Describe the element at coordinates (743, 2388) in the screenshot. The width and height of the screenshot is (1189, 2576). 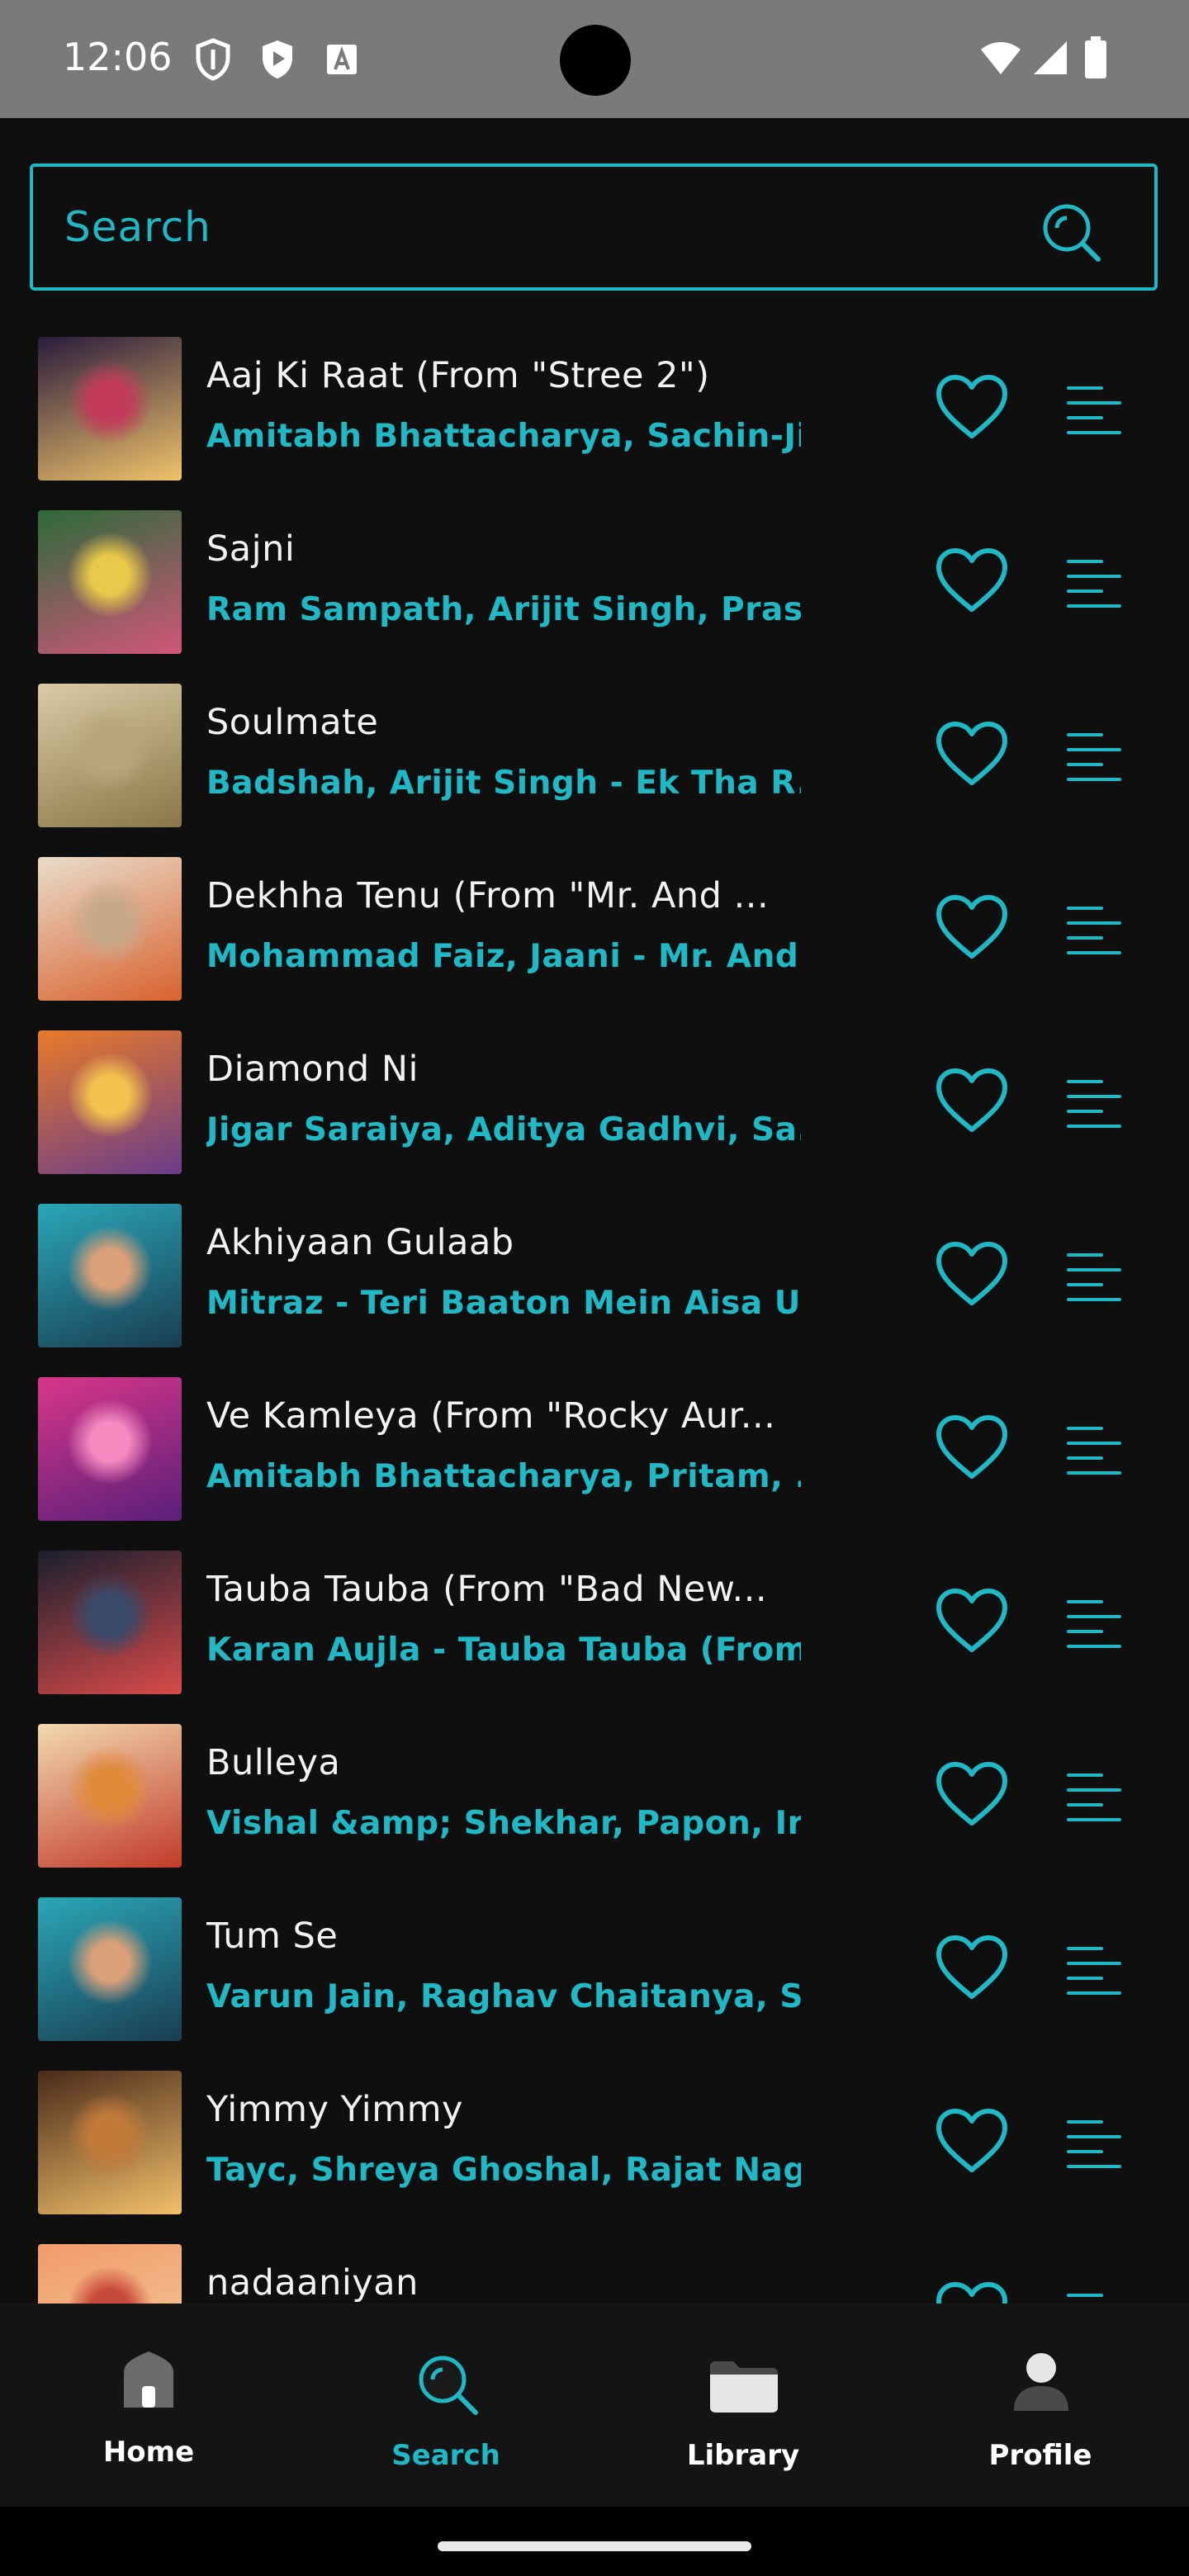
I see `folder-icon` at that location.